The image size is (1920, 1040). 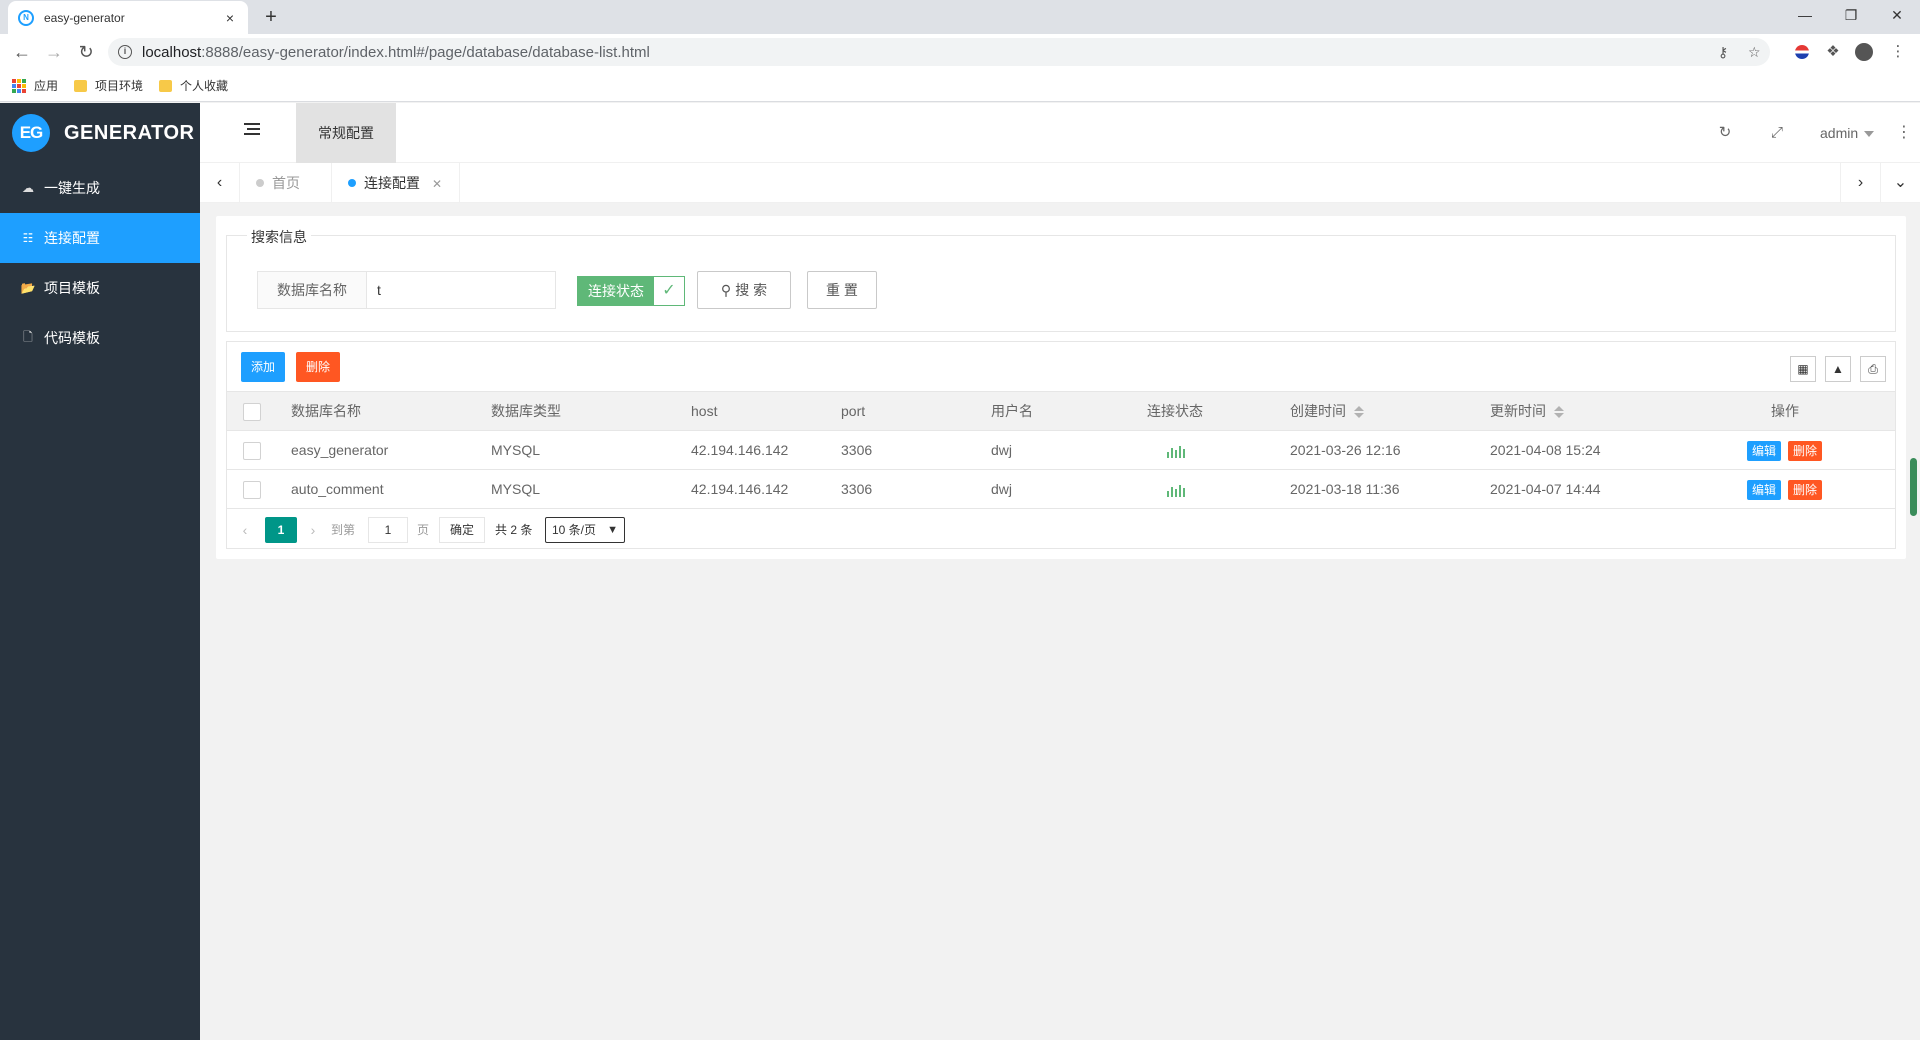 What do you see at coordinates (271, 17) in the screenshot?
I see `new-tab-button: +` at bounding box center [271, 17].